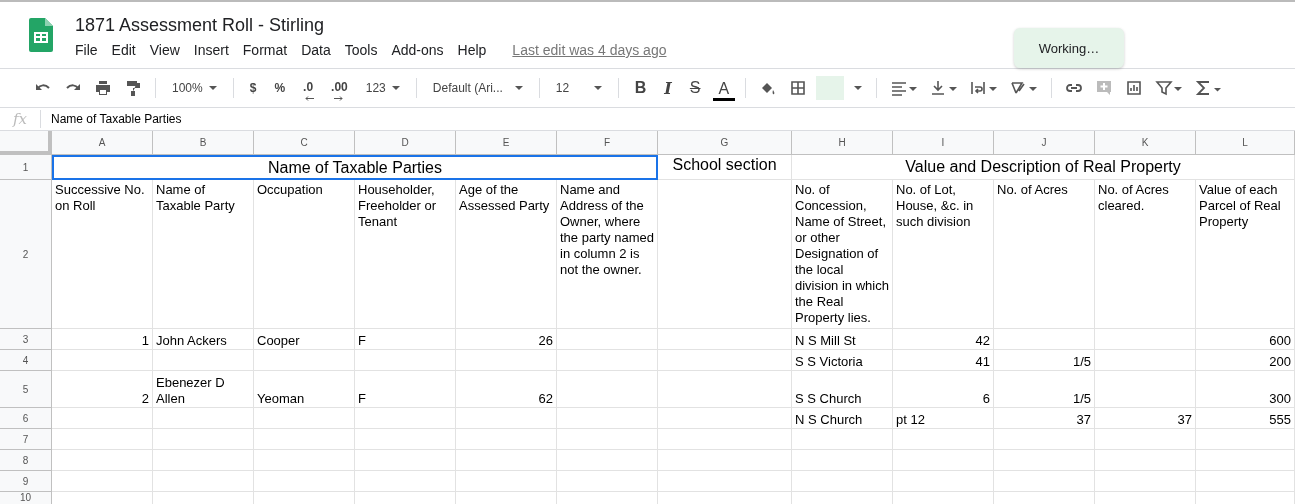 The height and width of the screenshot is (504, 1295). What do you see at coordinates (943, 143) in the screenshot?
I see `column-header: I` at bounding box center [943, 143].